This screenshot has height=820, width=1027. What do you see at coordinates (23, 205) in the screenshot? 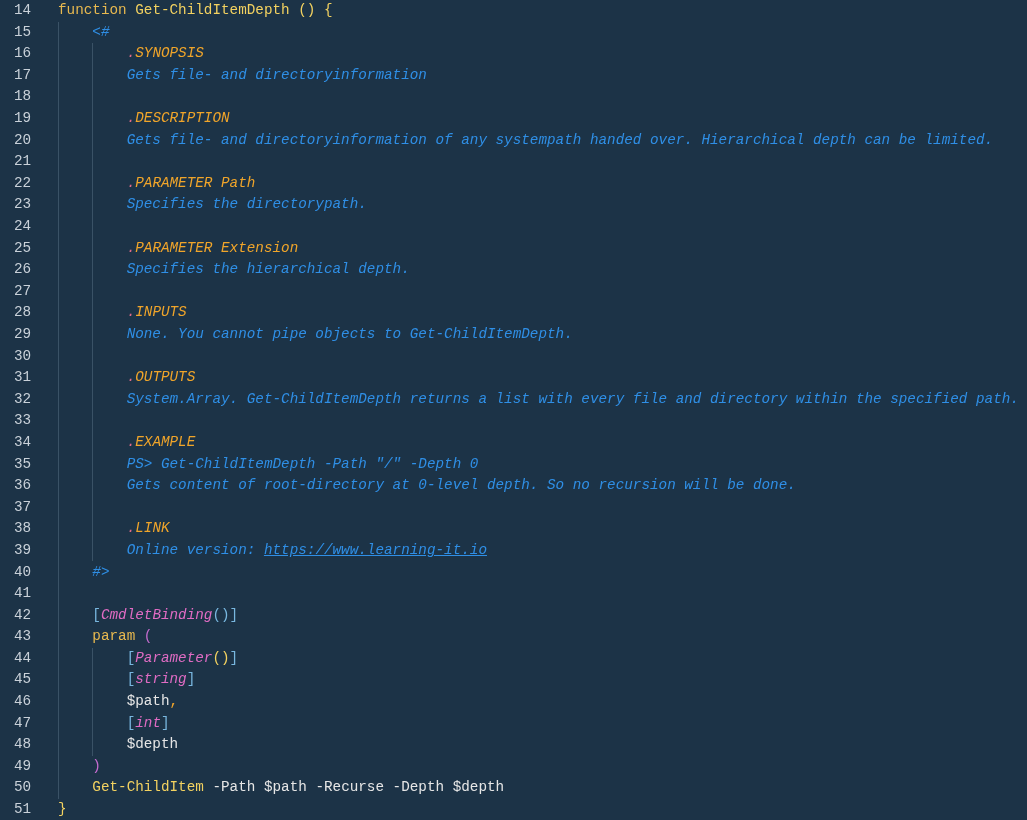
I see `line-number: 23` at bounding box center [23, 205].